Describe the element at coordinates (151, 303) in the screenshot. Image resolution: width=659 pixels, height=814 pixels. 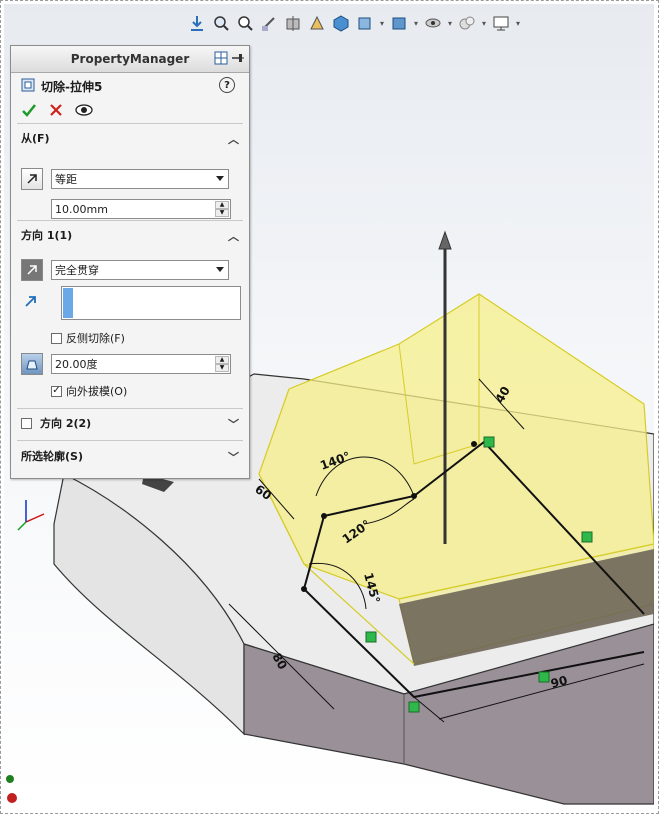
I see `direction-vector-listbox` at that location.